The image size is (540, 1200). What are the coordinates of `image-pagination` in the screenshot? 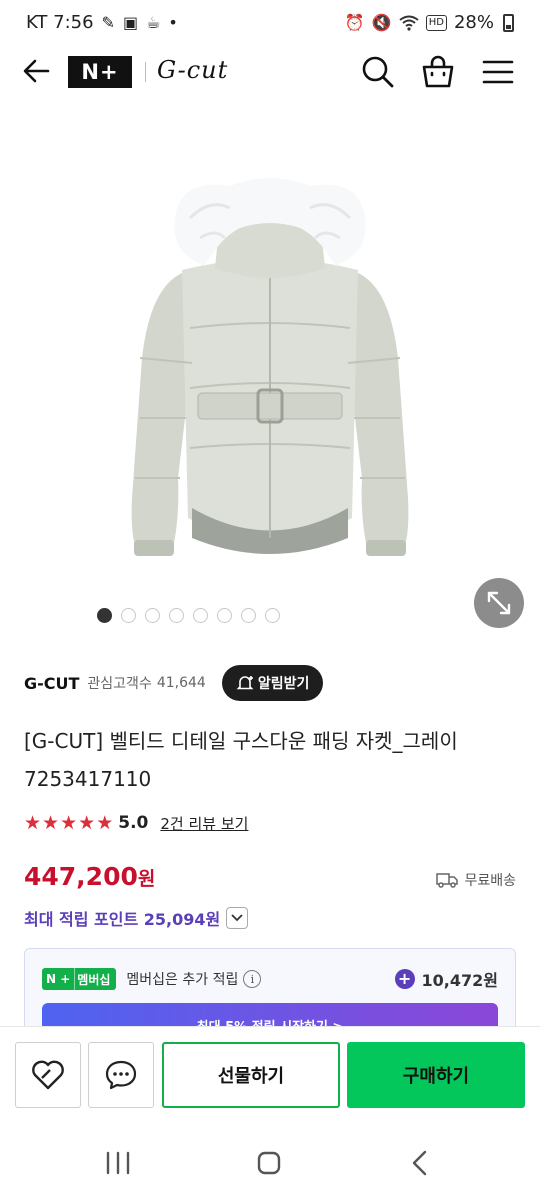 It's located at (229, 615).